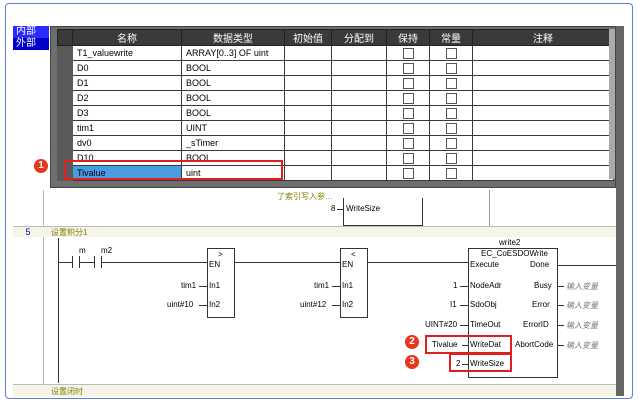  I want to click on lt-in1-value: tim1, so click(321, 285).